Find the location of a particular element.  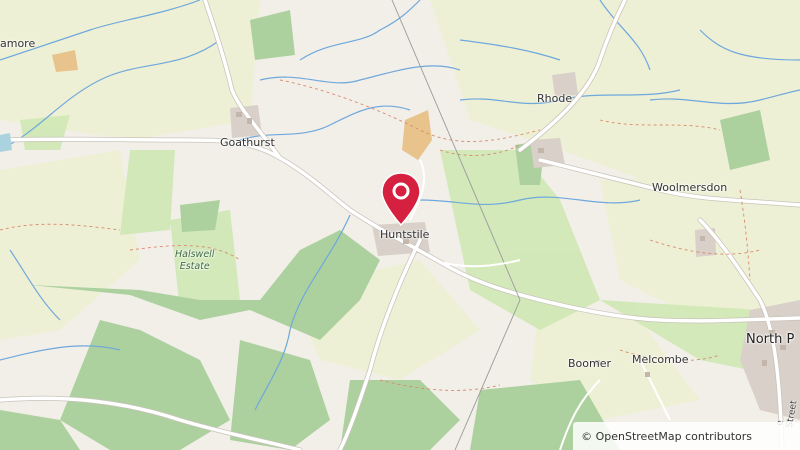

attribution-link: © OpenStreetMap contributors is located at coordinates (666, 436).